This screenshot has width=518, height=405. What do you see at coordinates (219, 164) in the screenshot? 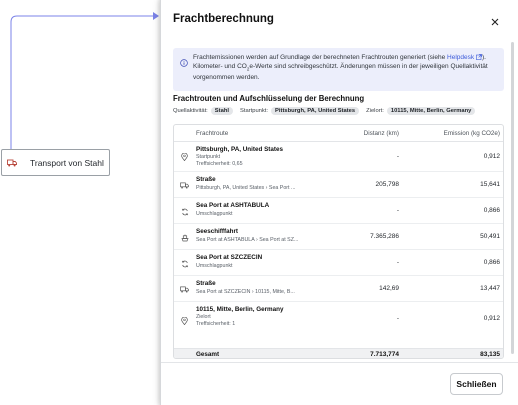
I see `route-accuracy: Treffsicherheit: 0,65` at bounding box center [219, 164].